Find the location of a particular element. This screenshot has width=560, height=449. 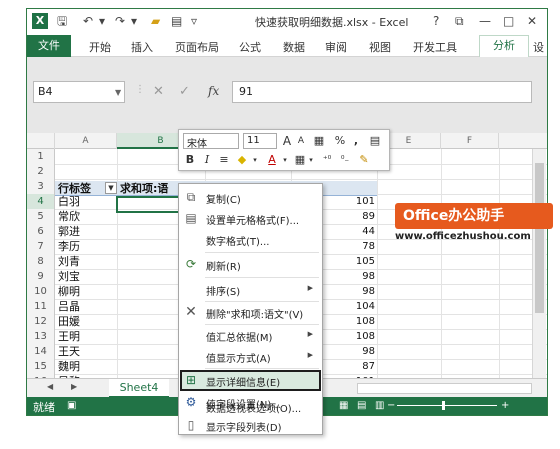

font-color-dropdown-icon: ▾ is located at coordinates (285, 160).